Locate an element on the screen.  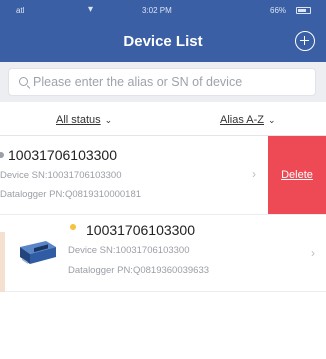
sort-dropdown: Alias A-Z ⌄ is located at coordinates (248, 120).